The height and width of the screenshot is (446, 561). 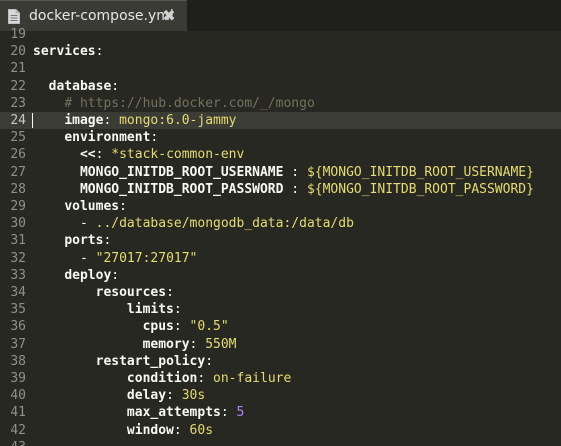 What do you see at coordinates (14, 16) in the screenshot?
I see `file-icon` at bounding box center [14, 16].